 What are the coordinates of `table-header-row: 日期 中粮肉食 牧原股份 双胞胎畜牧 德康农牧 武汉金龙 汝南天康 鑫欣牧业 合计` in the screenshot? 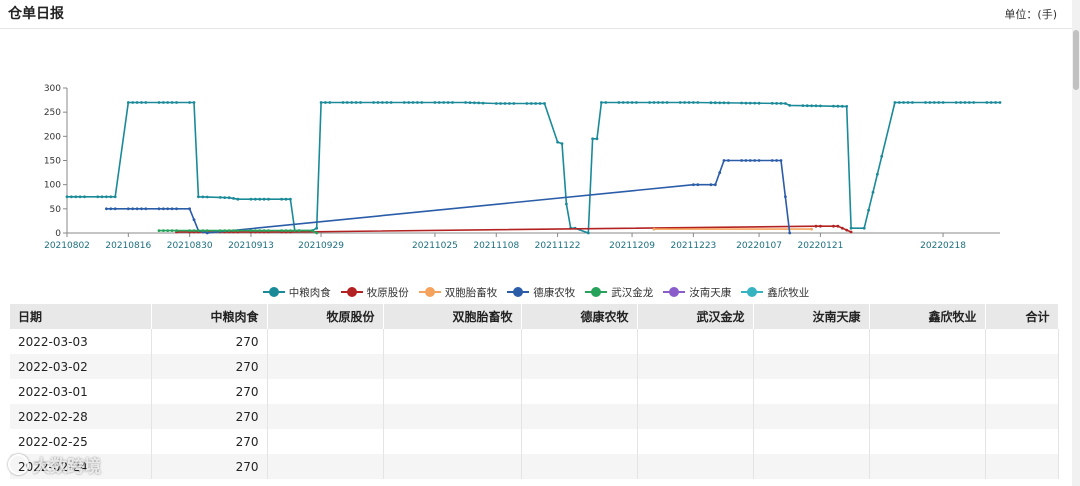 It's located at (534, 316).